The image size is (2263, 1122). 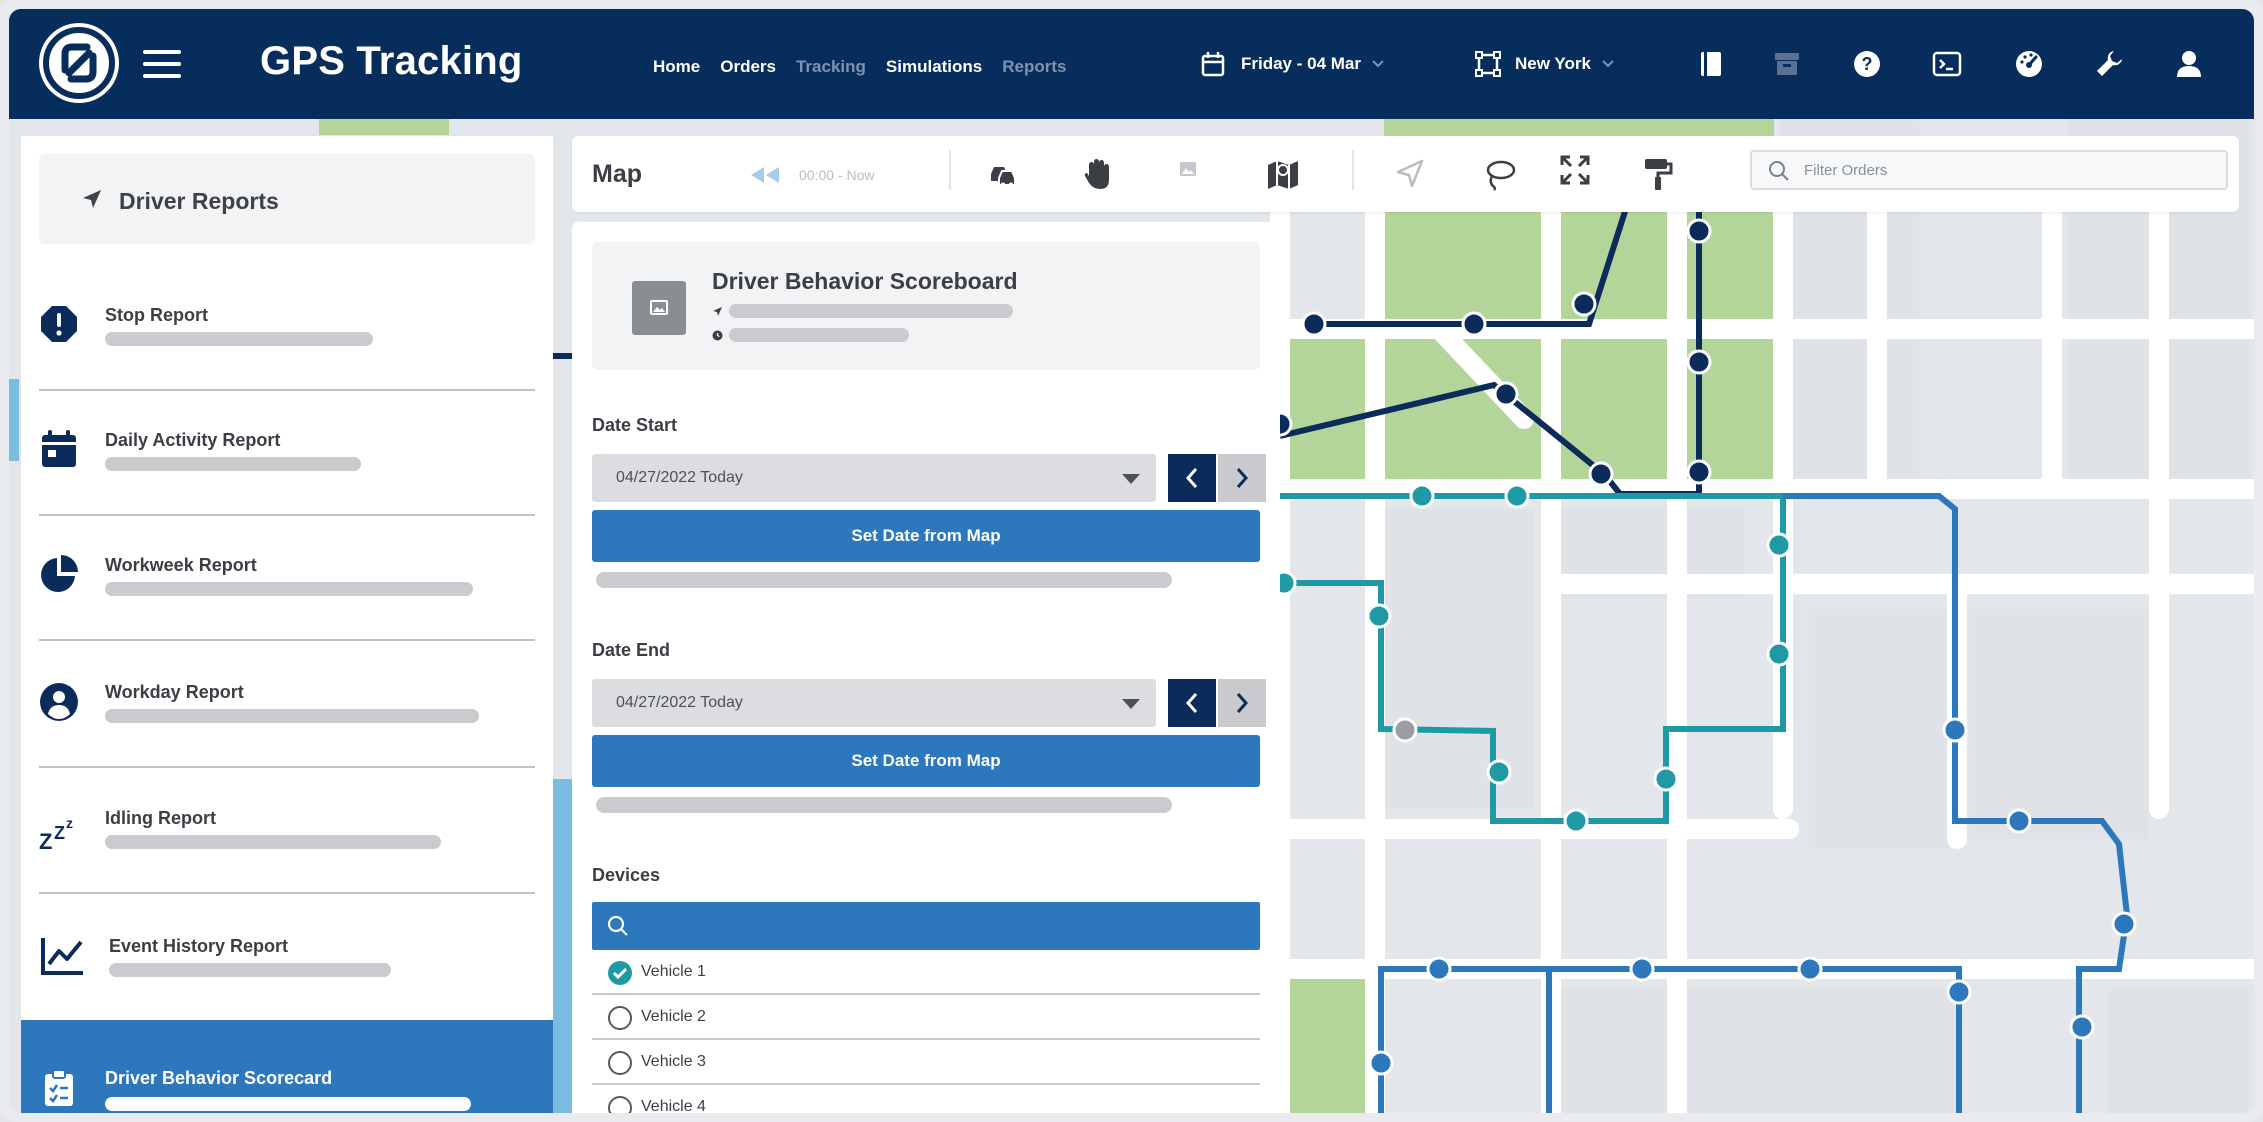 What do you see at coordinates (659, 308) in the screenshot?
I see `report-thumbnail` at bounding box center [659, 308].